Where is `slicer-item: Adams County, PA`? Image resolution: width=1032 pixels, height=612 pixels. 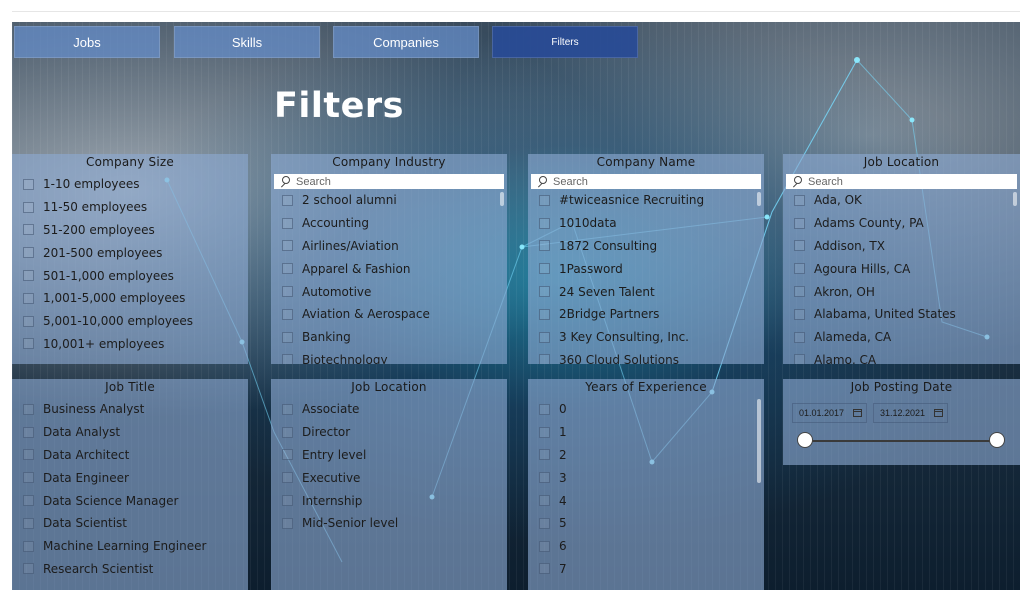 slicer-item: Adams County, PA is located at coordinates (901, 223).